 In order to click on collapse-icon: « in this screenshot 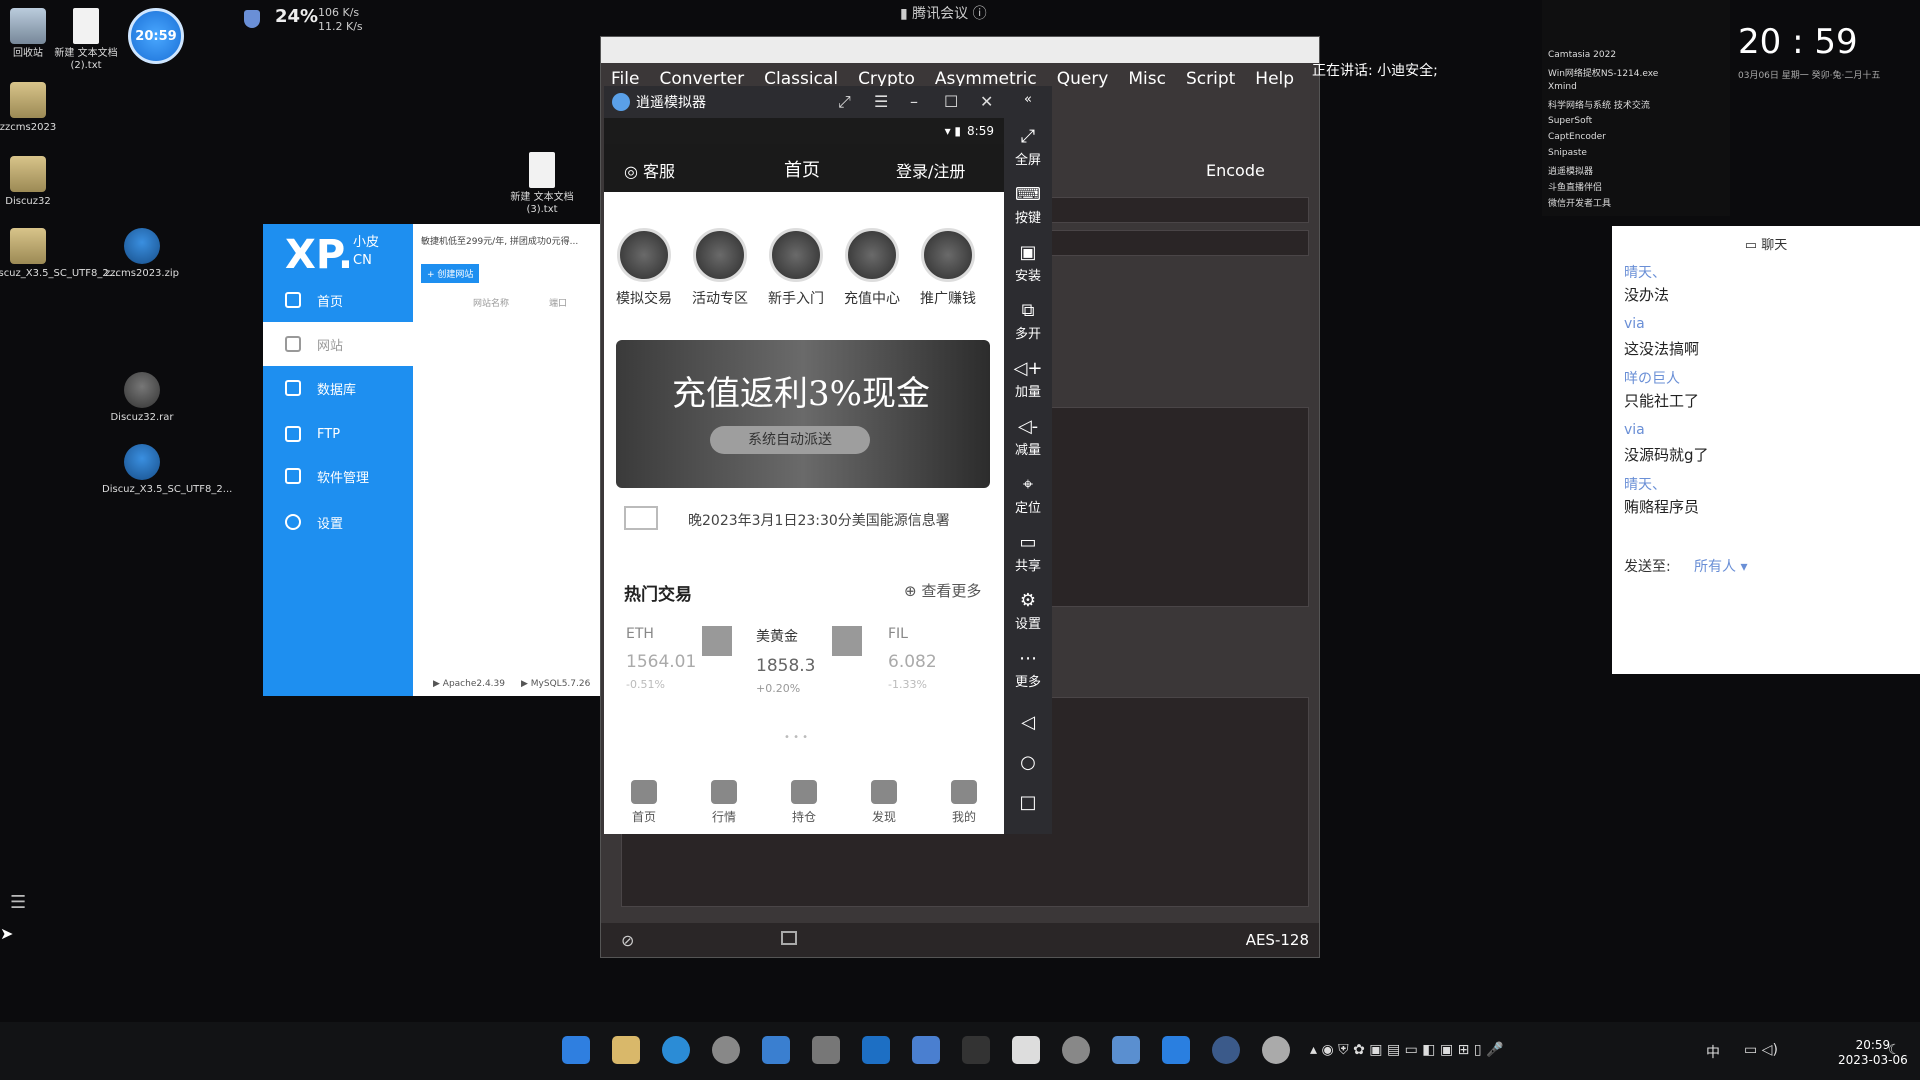, I will do `click(1028, 99)`.